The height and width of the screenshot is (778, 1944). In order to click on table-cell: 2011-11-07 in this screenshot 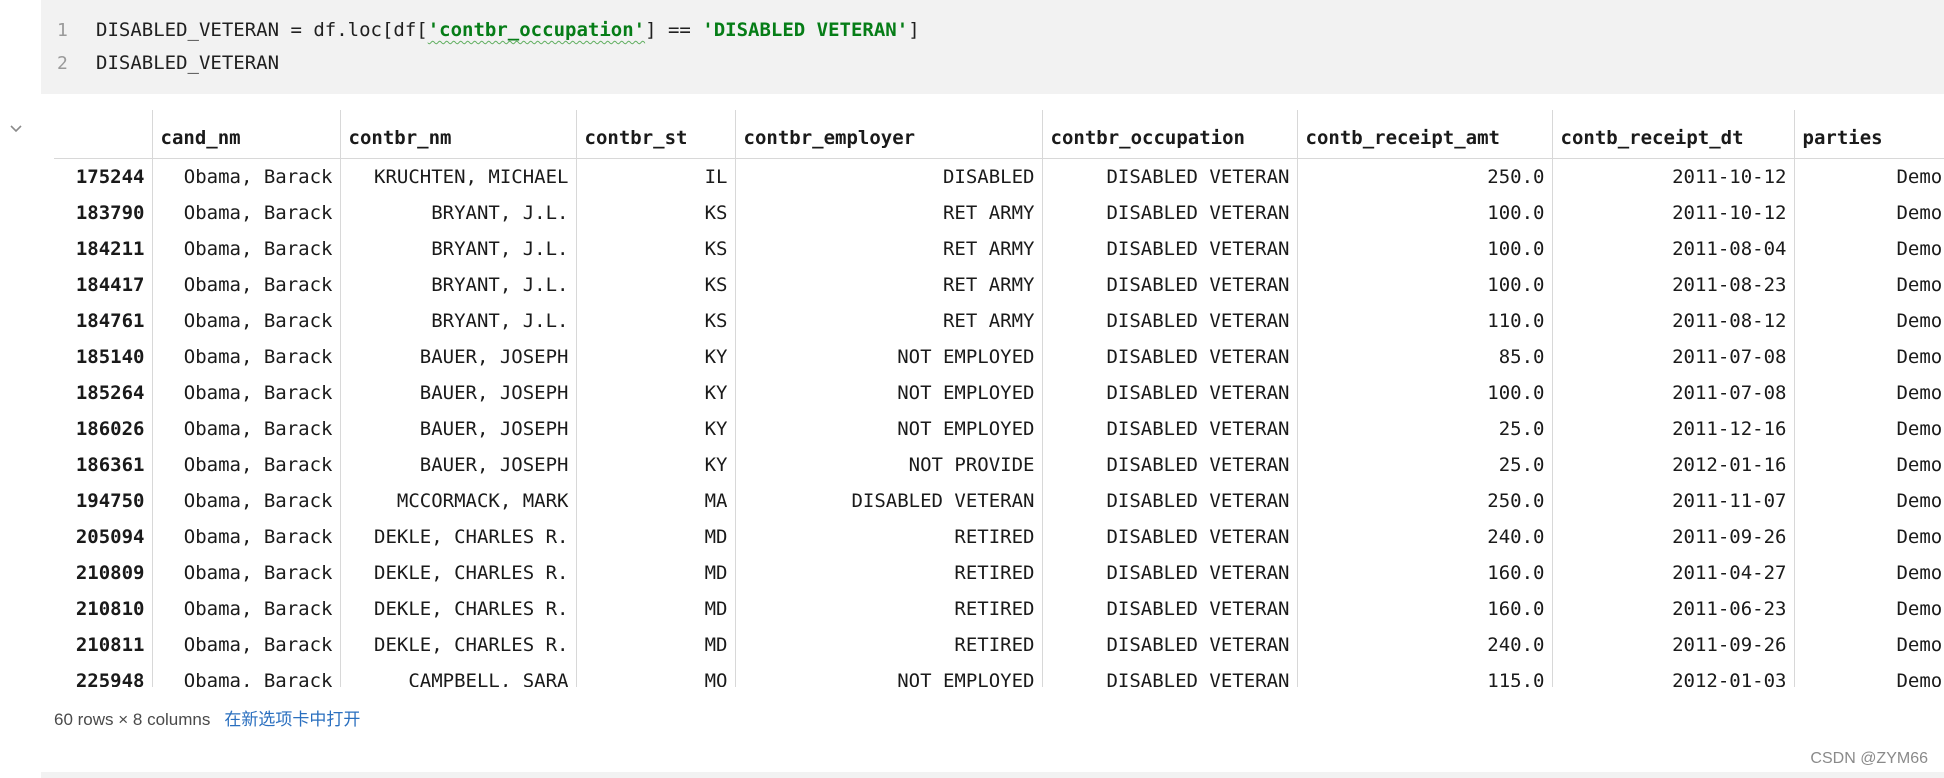, I will do `click(1672, 501)`.